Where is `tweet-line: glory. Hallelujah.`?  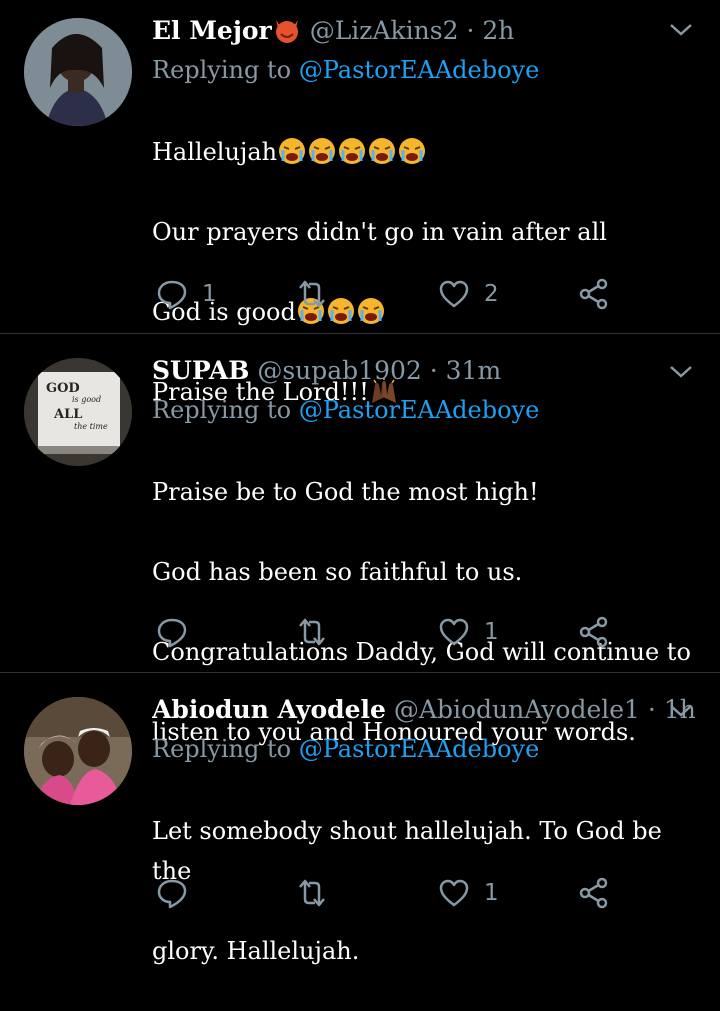
tweet-line: glory. Hallelujah. is located at coordinates (256, 951).